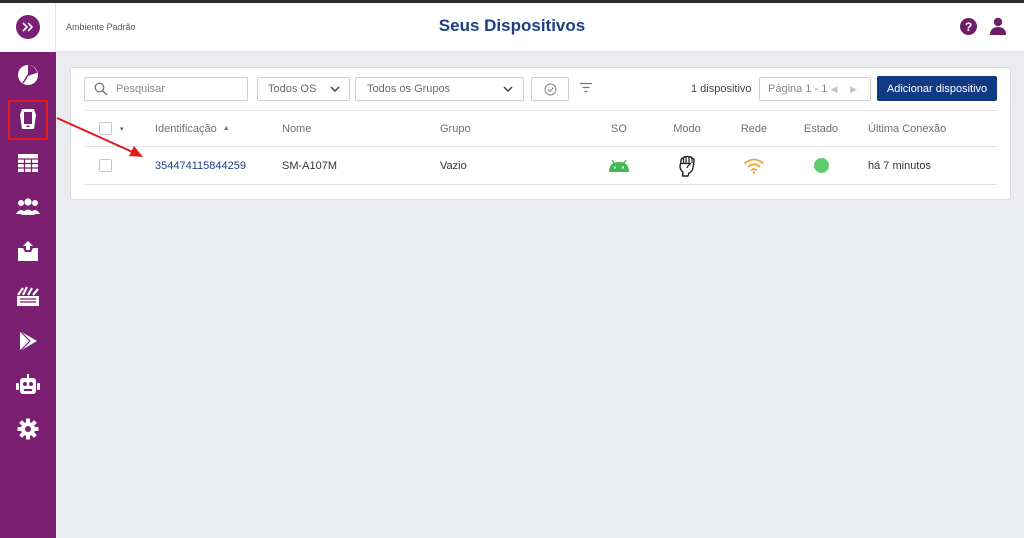 This screenshot has height=538, width=1024. Describe the element at coordinates (821, 128) in the screenshot. I see `column-header-status: Estado` at that location.